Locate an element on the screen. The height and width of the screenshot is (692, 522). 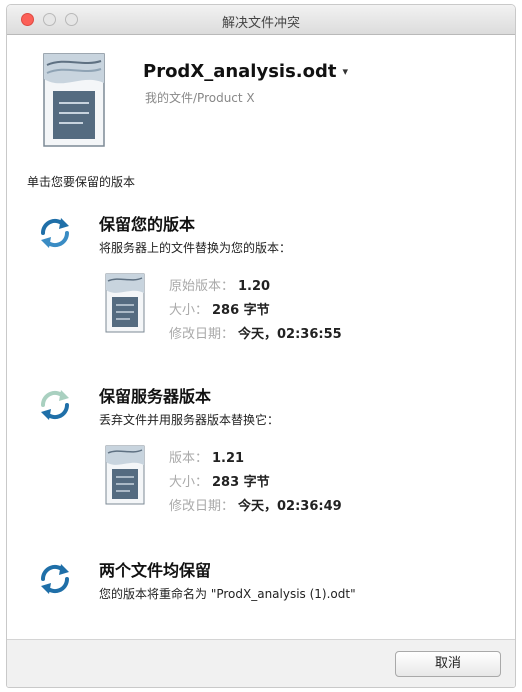
filename-menu: ProdX_analysis.odt ▾ is located at coordinates (245, 71).